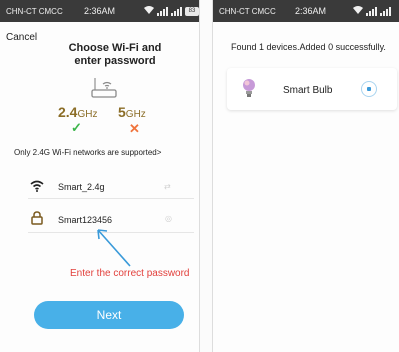 The image size is (399, 352). I want to click on status-bar: CHN-CT CMCC 2:36AM, so click(306, 11).